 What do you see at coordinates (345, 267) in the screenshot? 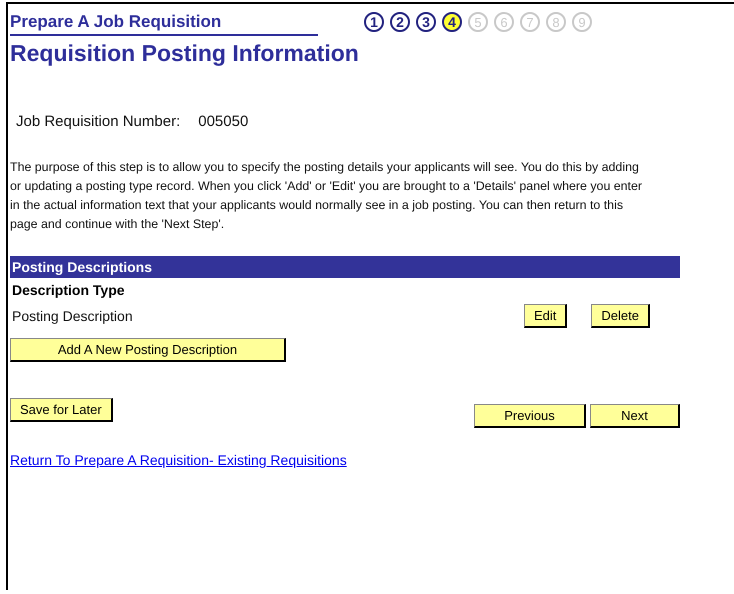
I see `section-header: Posting Descriptions` at bounding box center [345, 267].